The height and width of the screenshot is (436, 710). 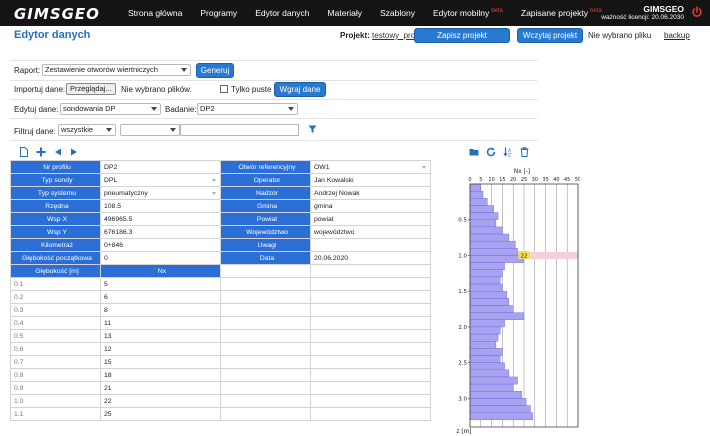 I want to click on property-value-cell: gmina, so click(x=370, y=206).